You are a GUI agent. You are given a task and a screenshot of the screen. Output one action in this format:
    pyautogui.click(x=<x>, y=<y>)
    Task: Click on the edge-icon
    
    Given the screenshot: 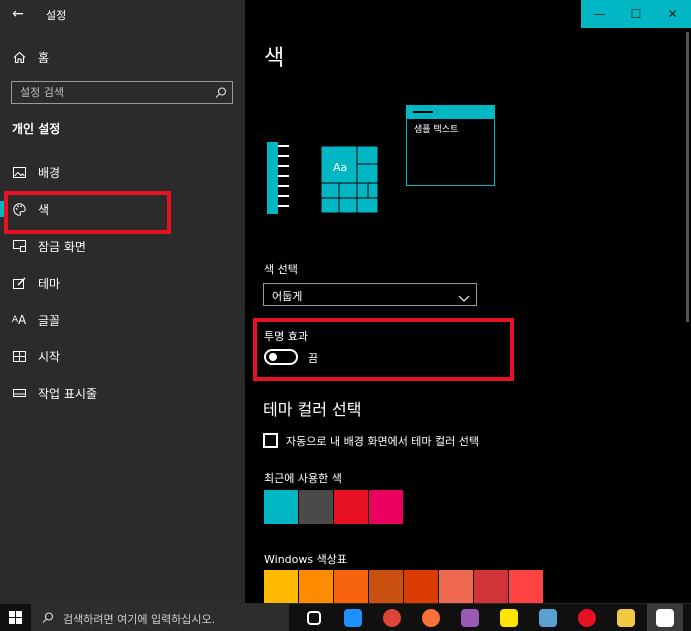 What is the action you would take?
    pyautogui.click(x=353, y=618)
    